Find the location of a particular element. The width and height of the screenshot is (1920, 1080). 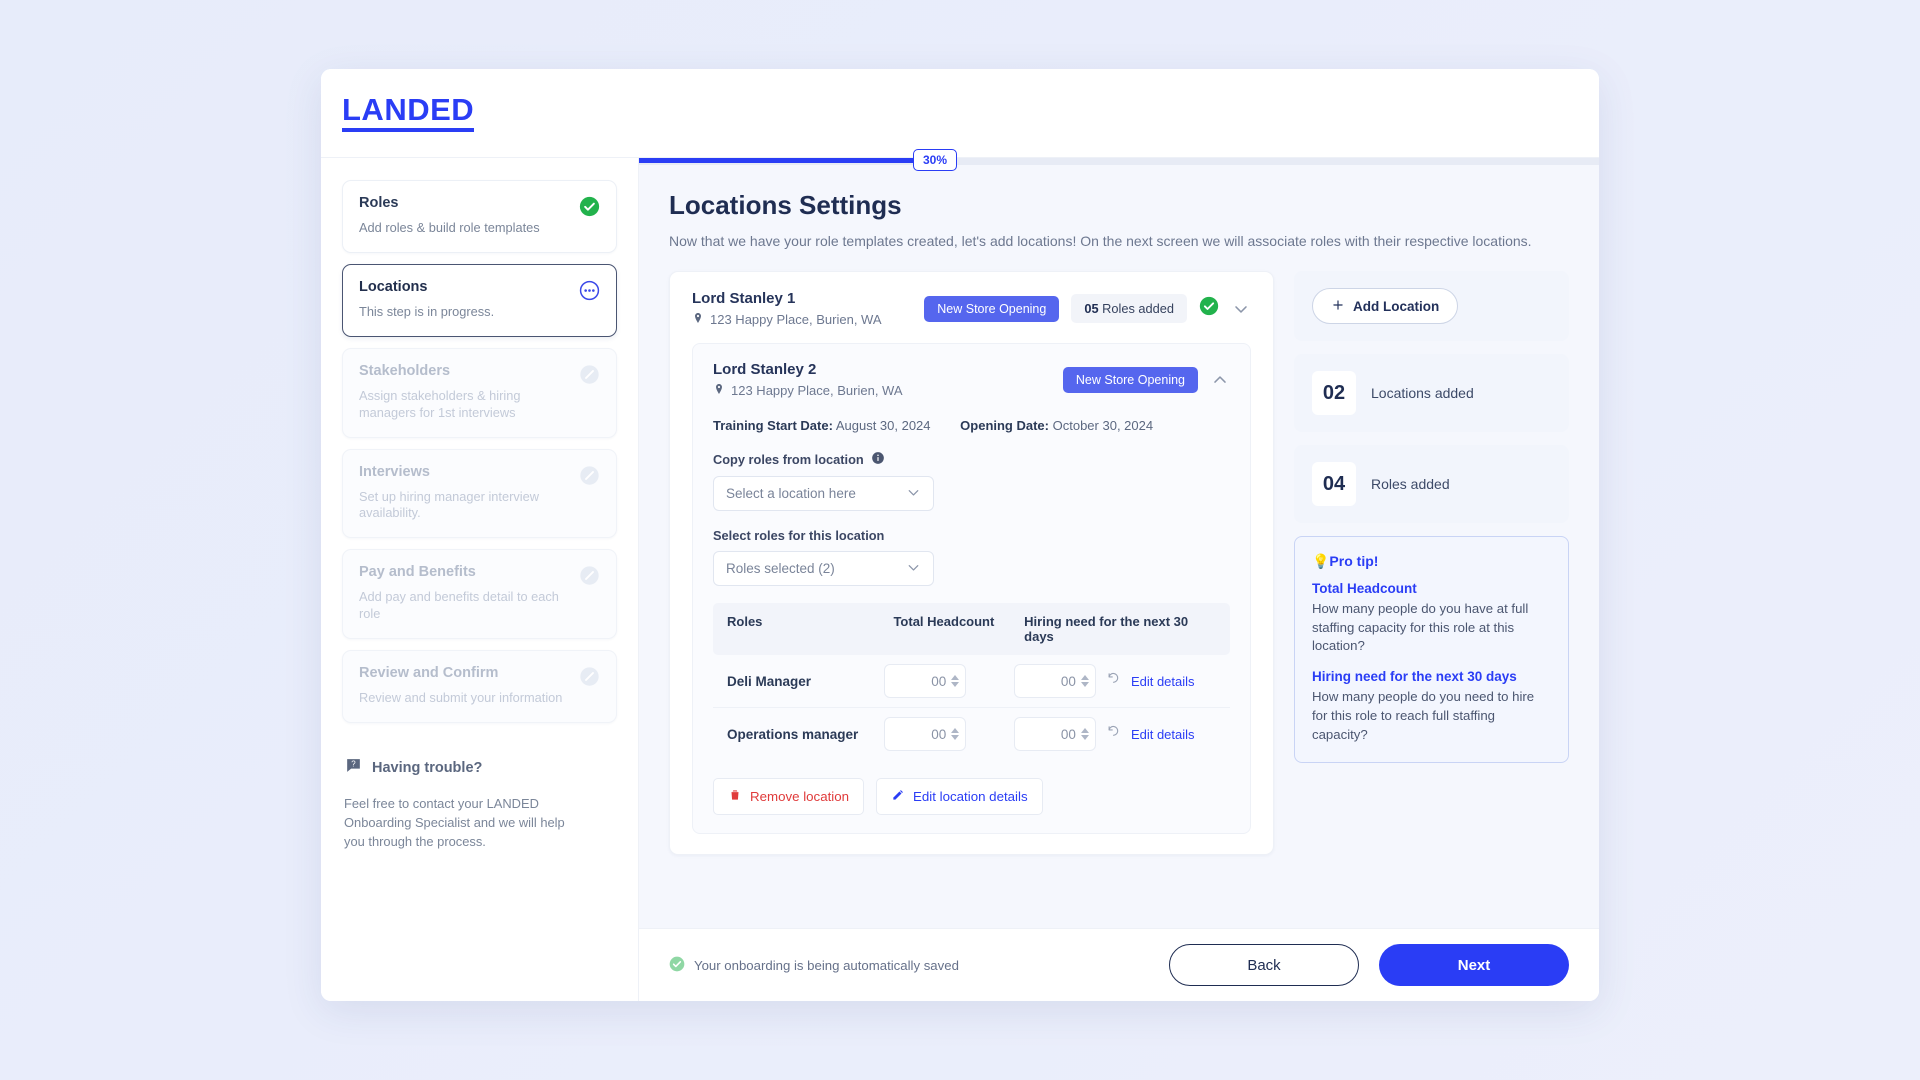

stat-roles-added: 04 Roles added is located at coordinates (1431, 484).